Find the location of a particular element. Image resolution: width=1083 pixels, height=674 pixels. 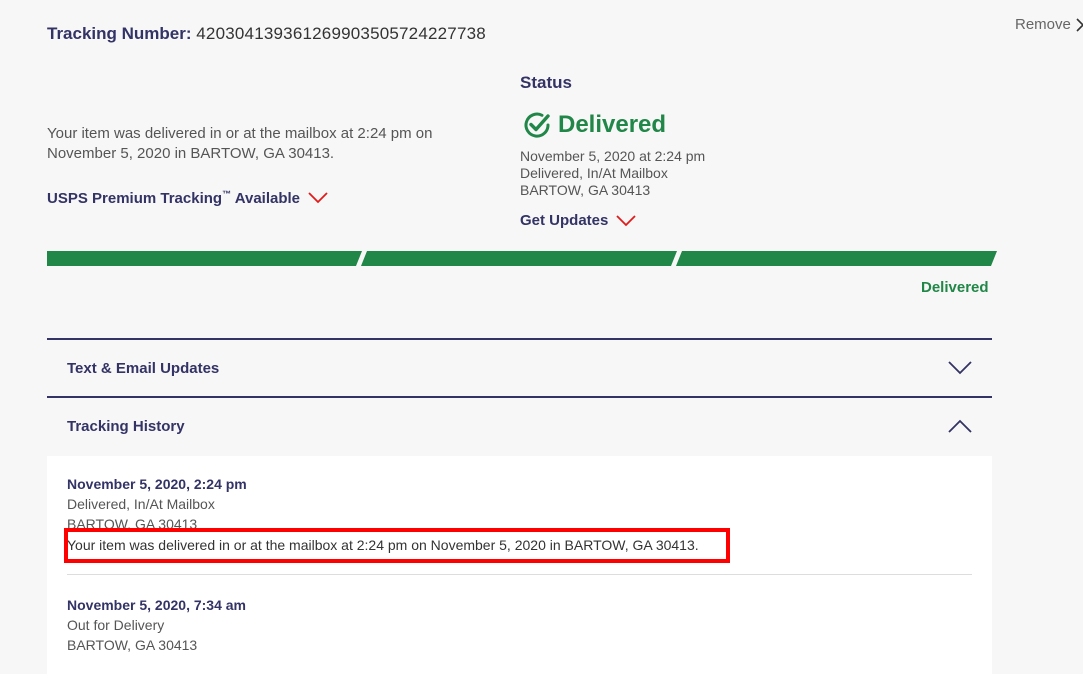

premium-tracking-toggle: USPS Premium Tracking™ Available is located at coordinates (187, 198).